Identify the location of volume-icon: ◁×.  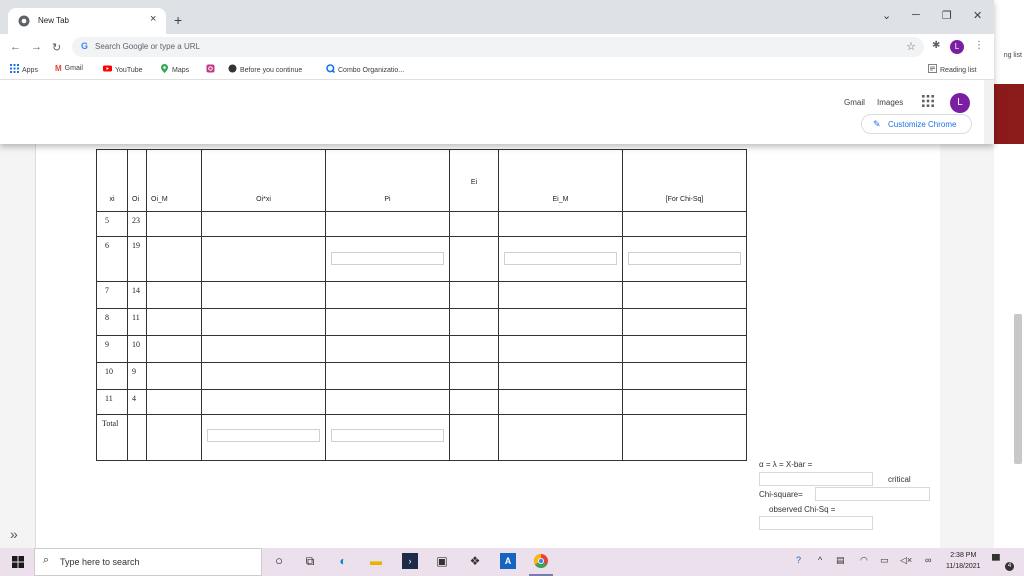
(906, 560).